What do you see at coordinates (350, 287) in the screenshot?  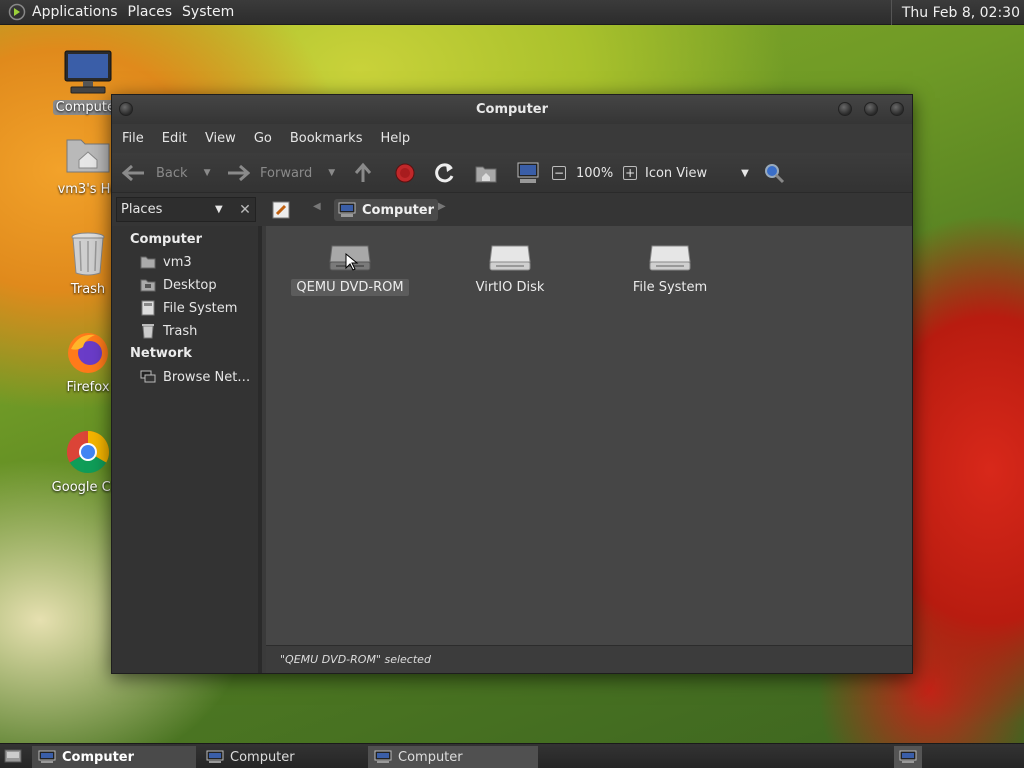 I see `file-label: QEMU DVD-ROM` at bounding box center [350, 287].